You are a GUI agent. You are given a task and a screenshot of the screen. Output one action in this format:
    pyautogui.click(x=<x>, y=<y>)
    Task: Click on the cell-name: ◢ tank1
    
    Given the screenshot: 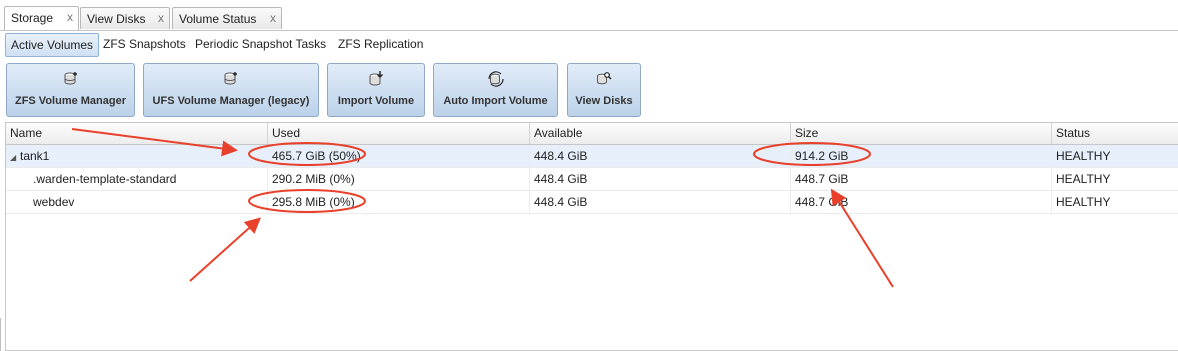 What is the action you would take?
    pyautogui.click(x=137, y=156)
    